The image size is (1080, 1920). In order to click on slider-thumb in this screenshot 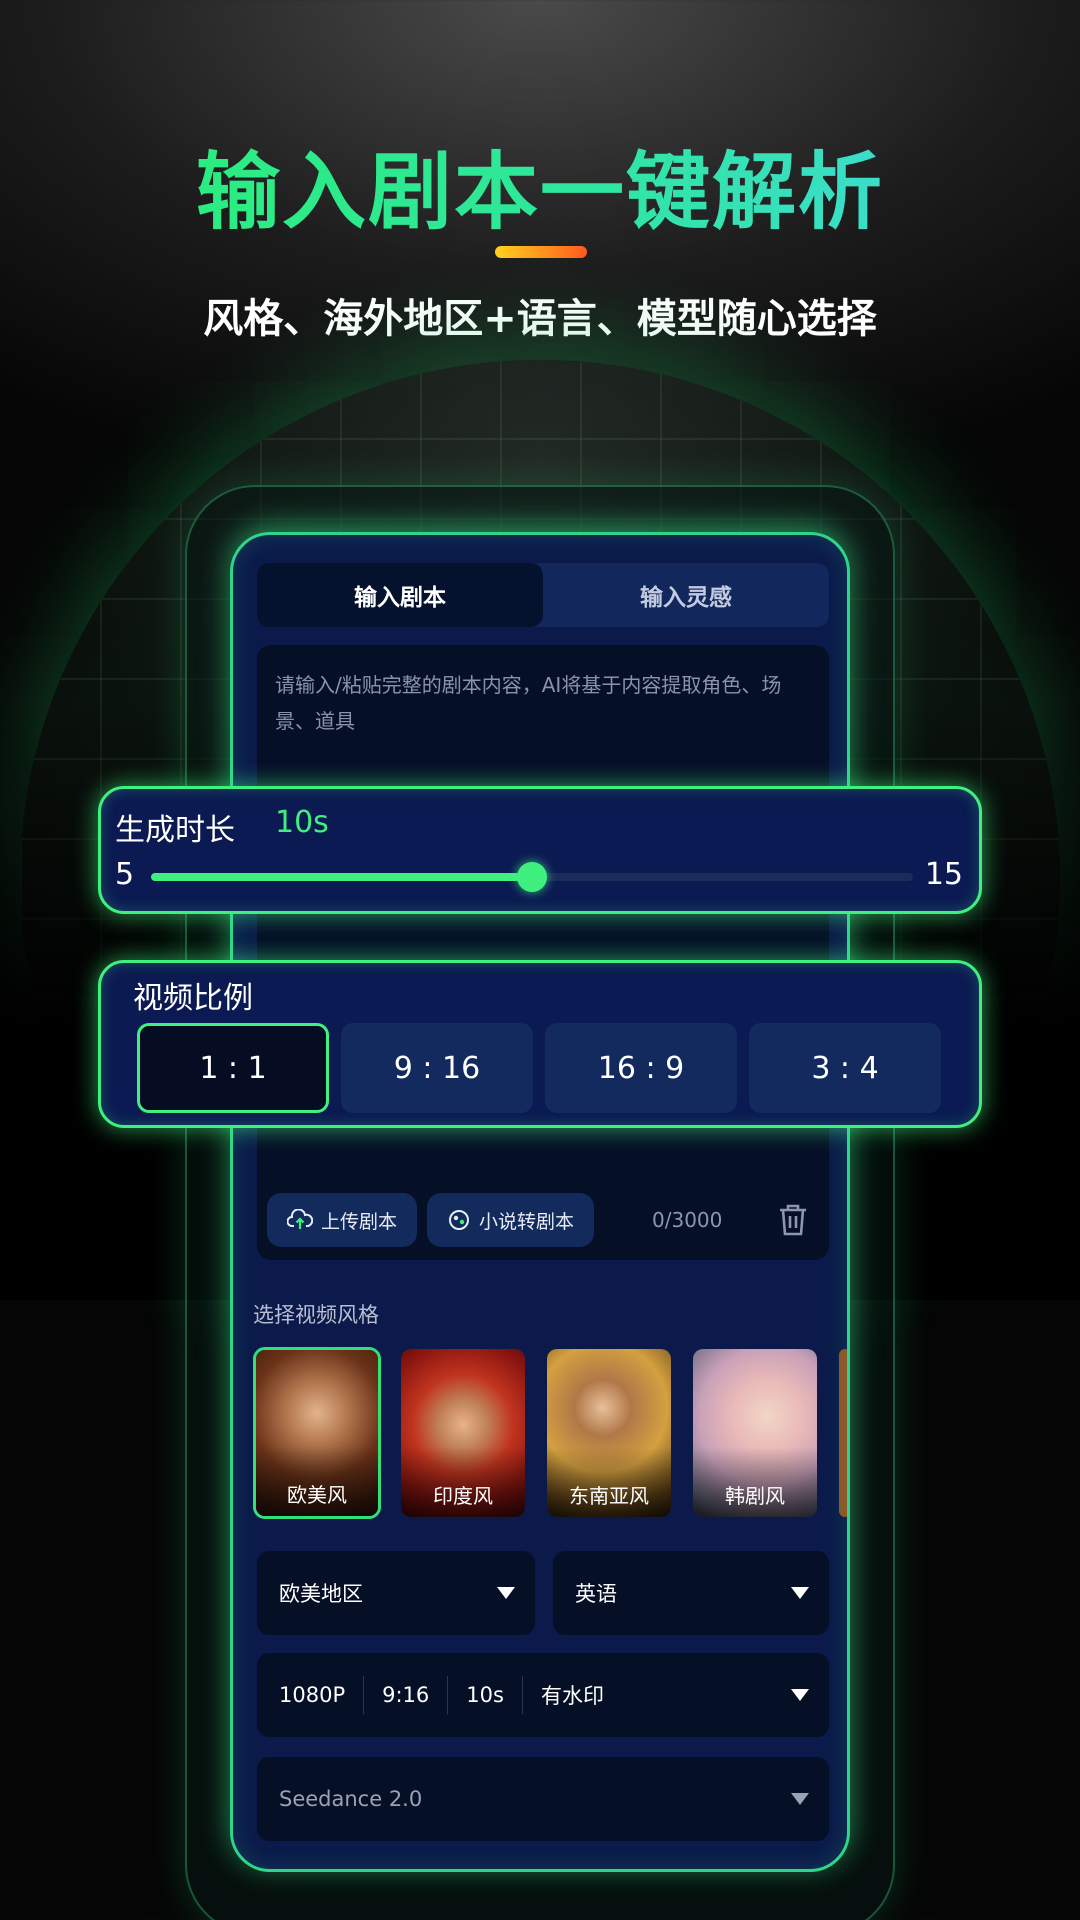, I will do `click(532, 877)`.